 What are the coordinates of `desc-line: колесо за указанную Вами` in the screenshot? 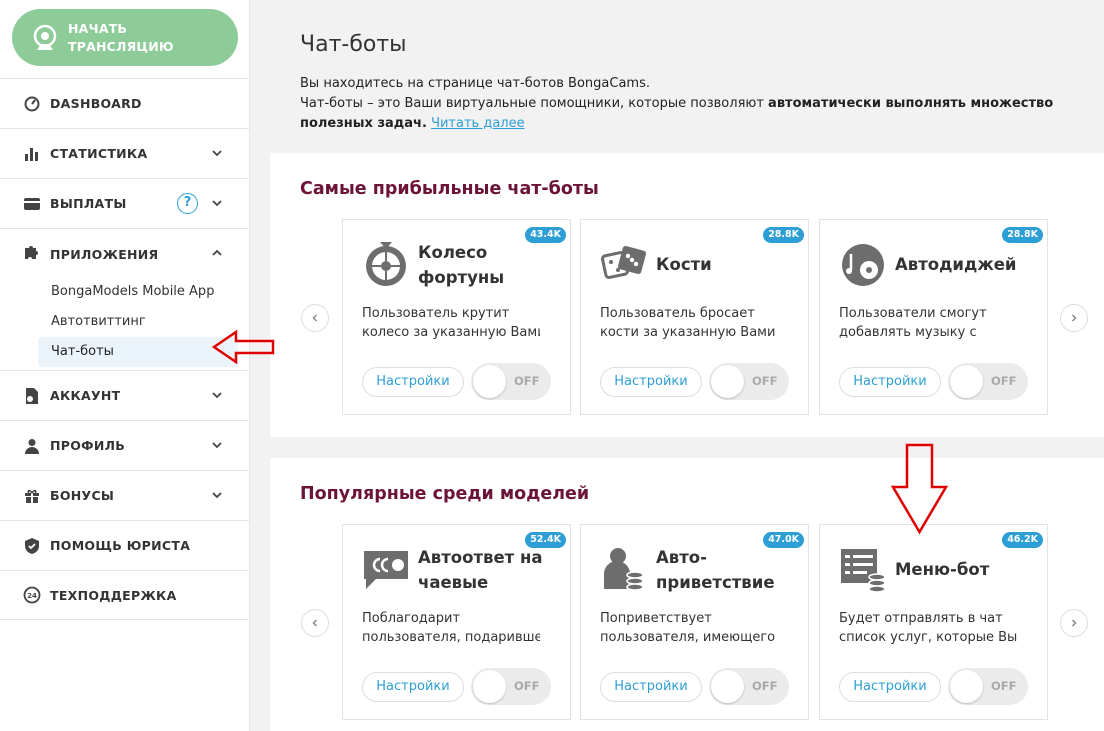 It's located at (451, 332).